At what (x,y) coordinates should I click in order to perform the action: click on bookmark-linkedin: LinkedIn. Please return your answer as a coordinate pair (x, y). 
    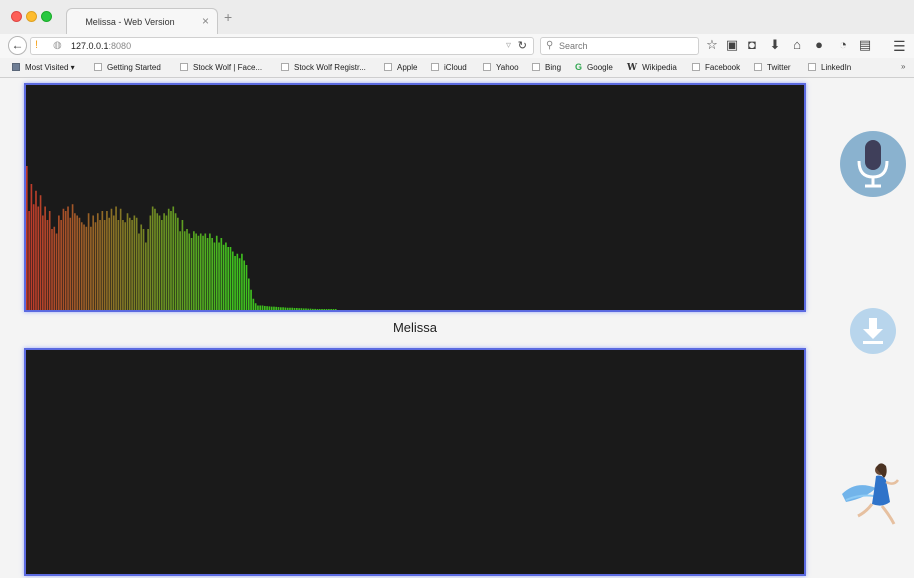
    Looking at the image, I should click on (829, 67).